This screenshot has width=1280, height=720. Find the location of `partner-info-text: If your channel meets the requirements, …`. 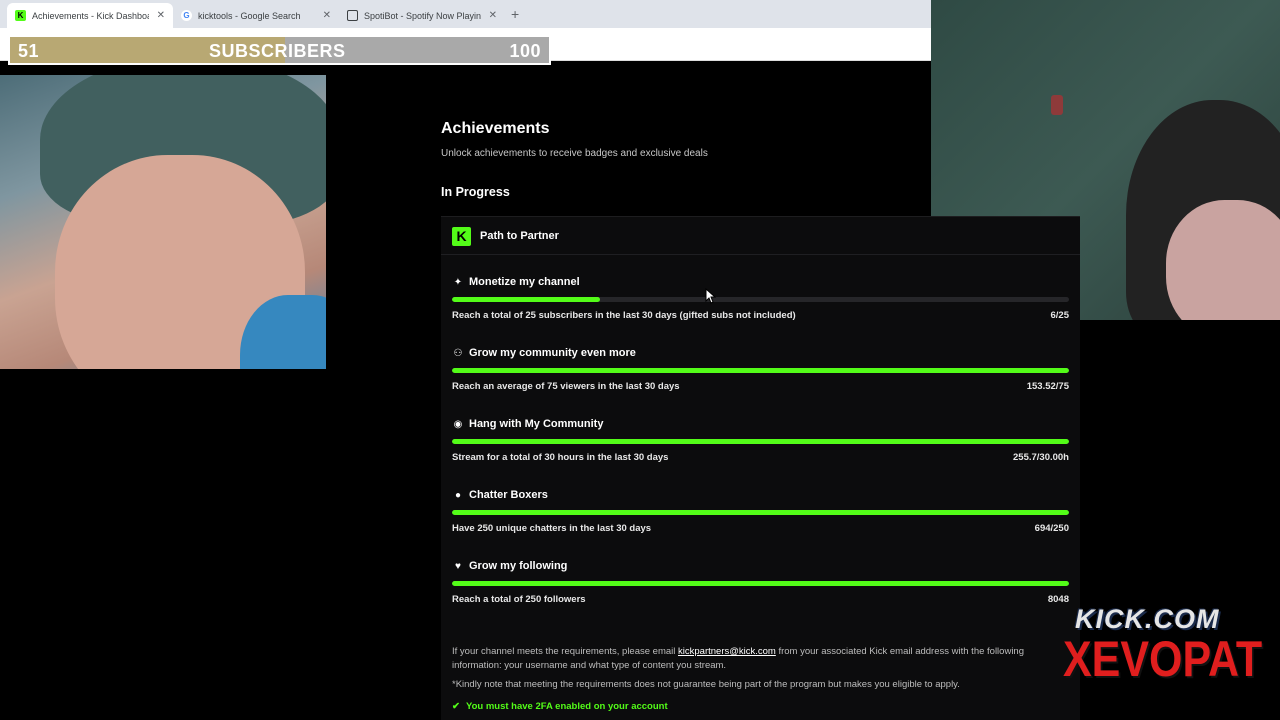

partner-info-text: If your channel meets the requirements, … is located at coordinates (752, 659).